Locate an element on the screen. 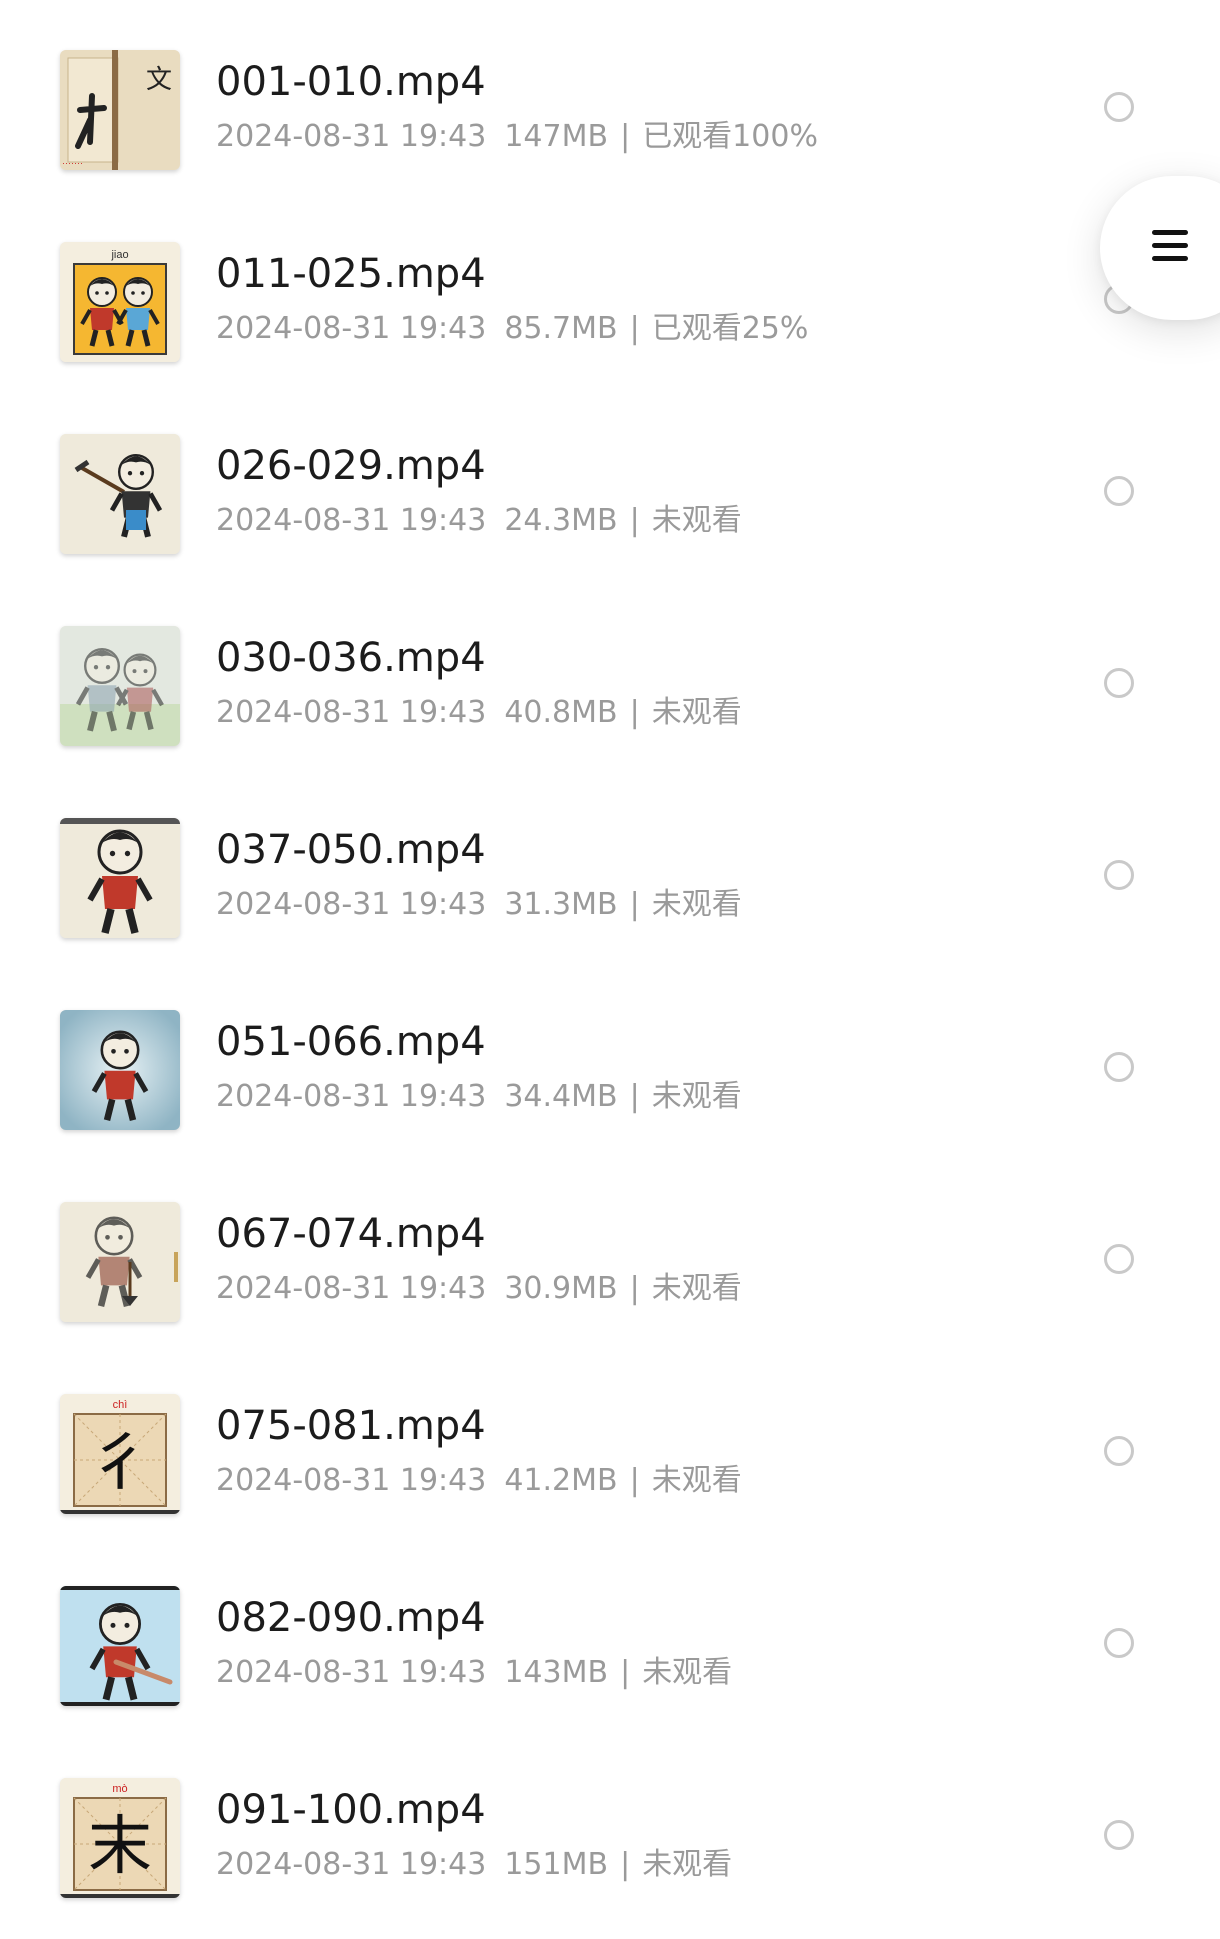 Image resolution: width=1220 pixels, height=1939 pixels. file-name: 026-029.mp4 is located at coordinates (351, 466).